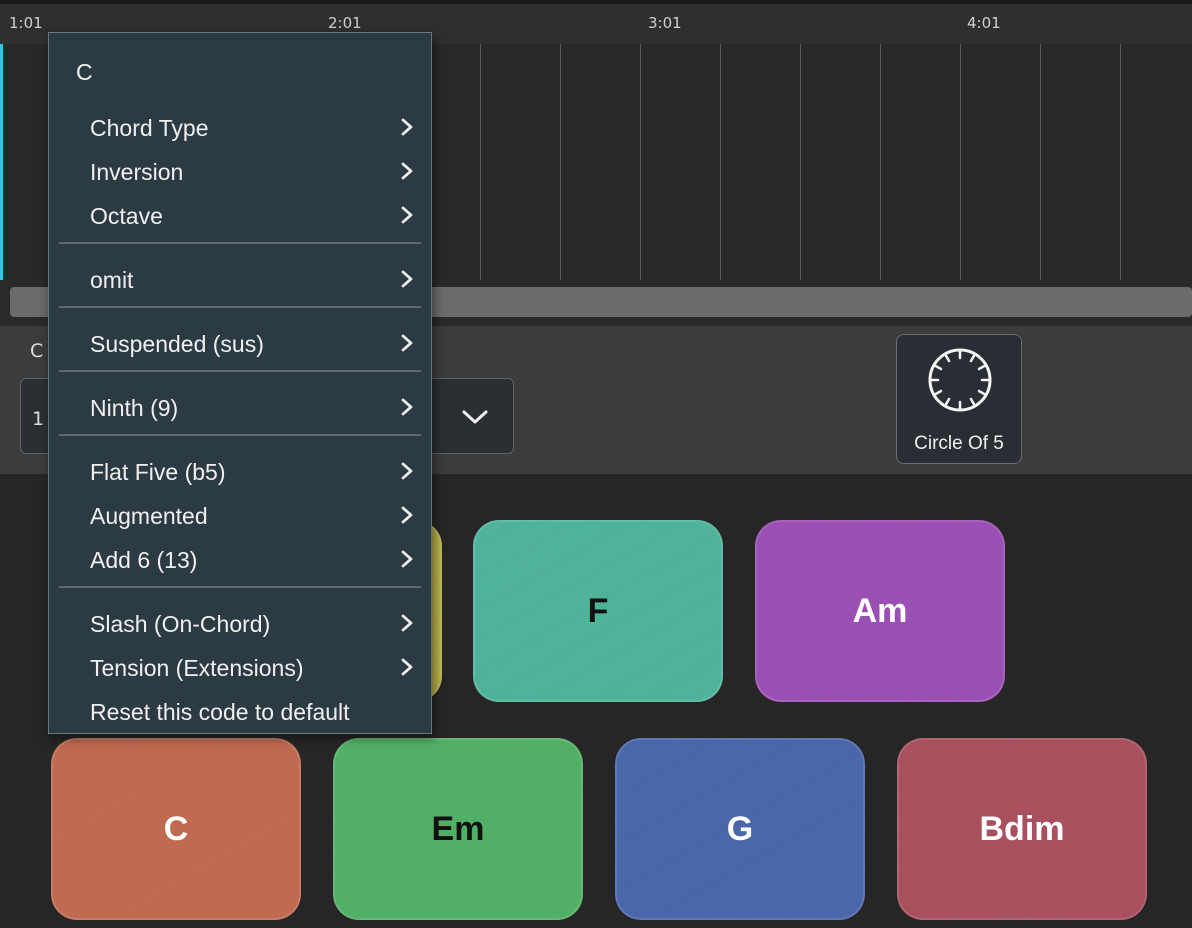 This screenshot has width=1192, height=928. What do you see at coordinates (345, 23) in the screenshot?
I see `ruler-marker-2: 2:01` at bounding box center [345, 23].